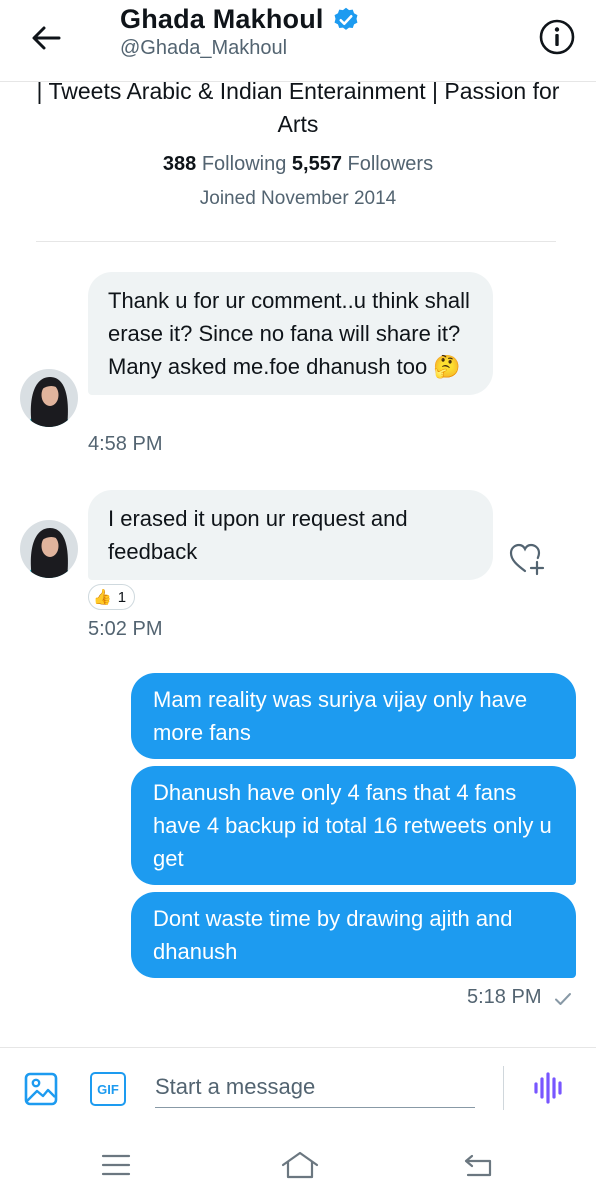 This screenshot has height=1200, width=596. Describe the element at coordinates (102, 597) in the screenshot. I see `reaction-emoji: 👍` at that location.